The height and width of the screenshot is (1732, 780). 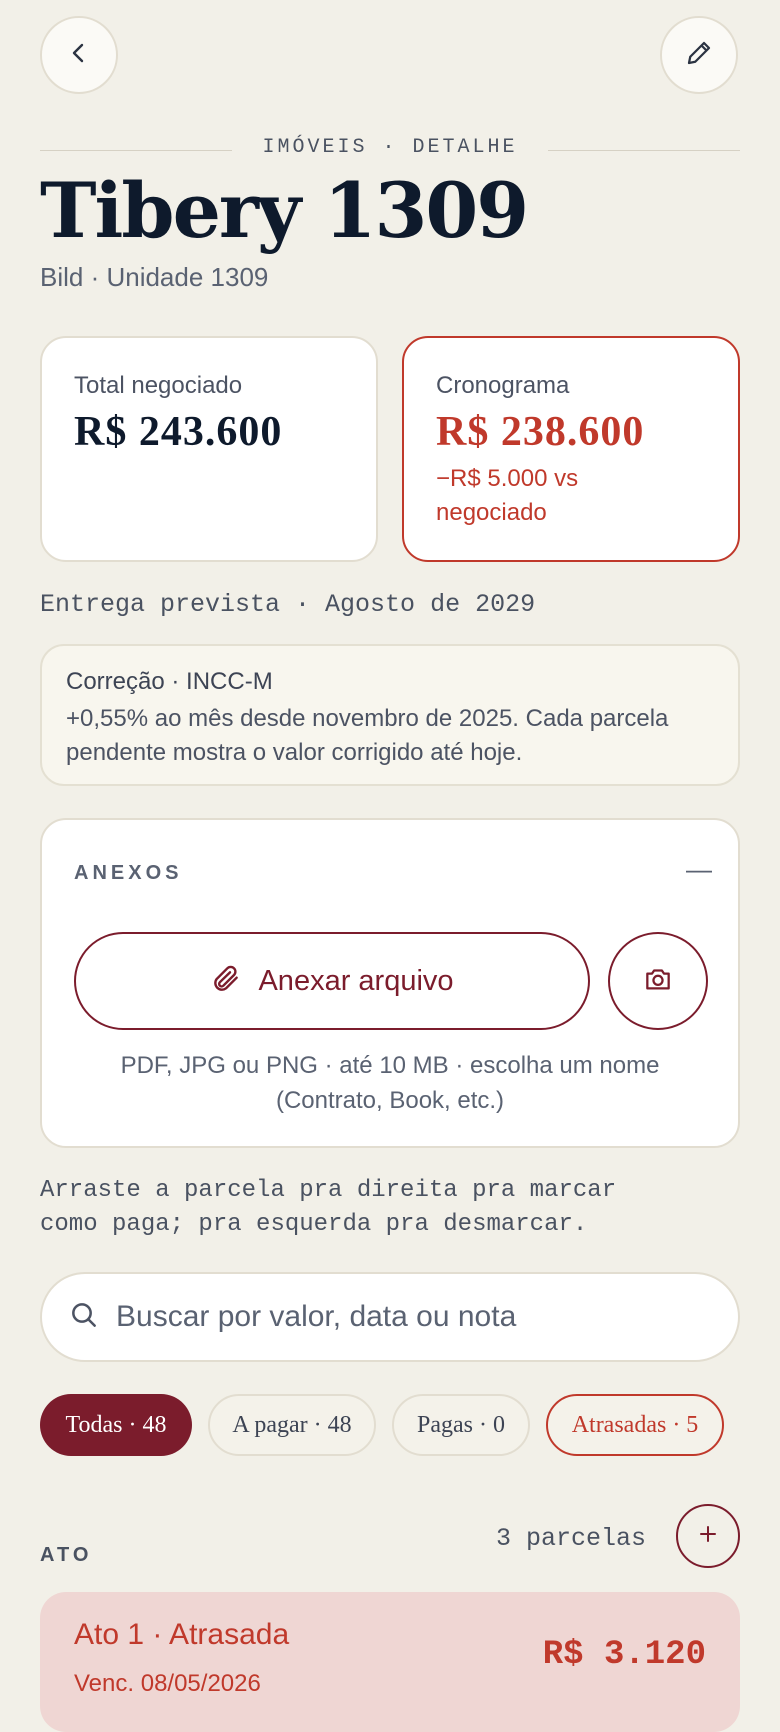 I want to click on plus-icon, so click(x=708, y=1536).